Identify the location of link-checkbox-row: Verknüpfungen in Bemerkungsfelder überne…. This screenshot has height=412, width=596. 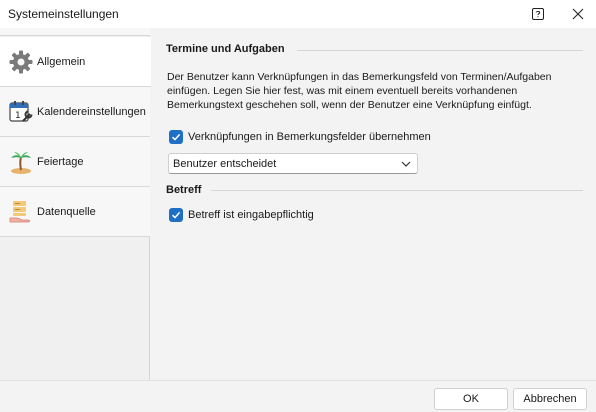
(300, 137).